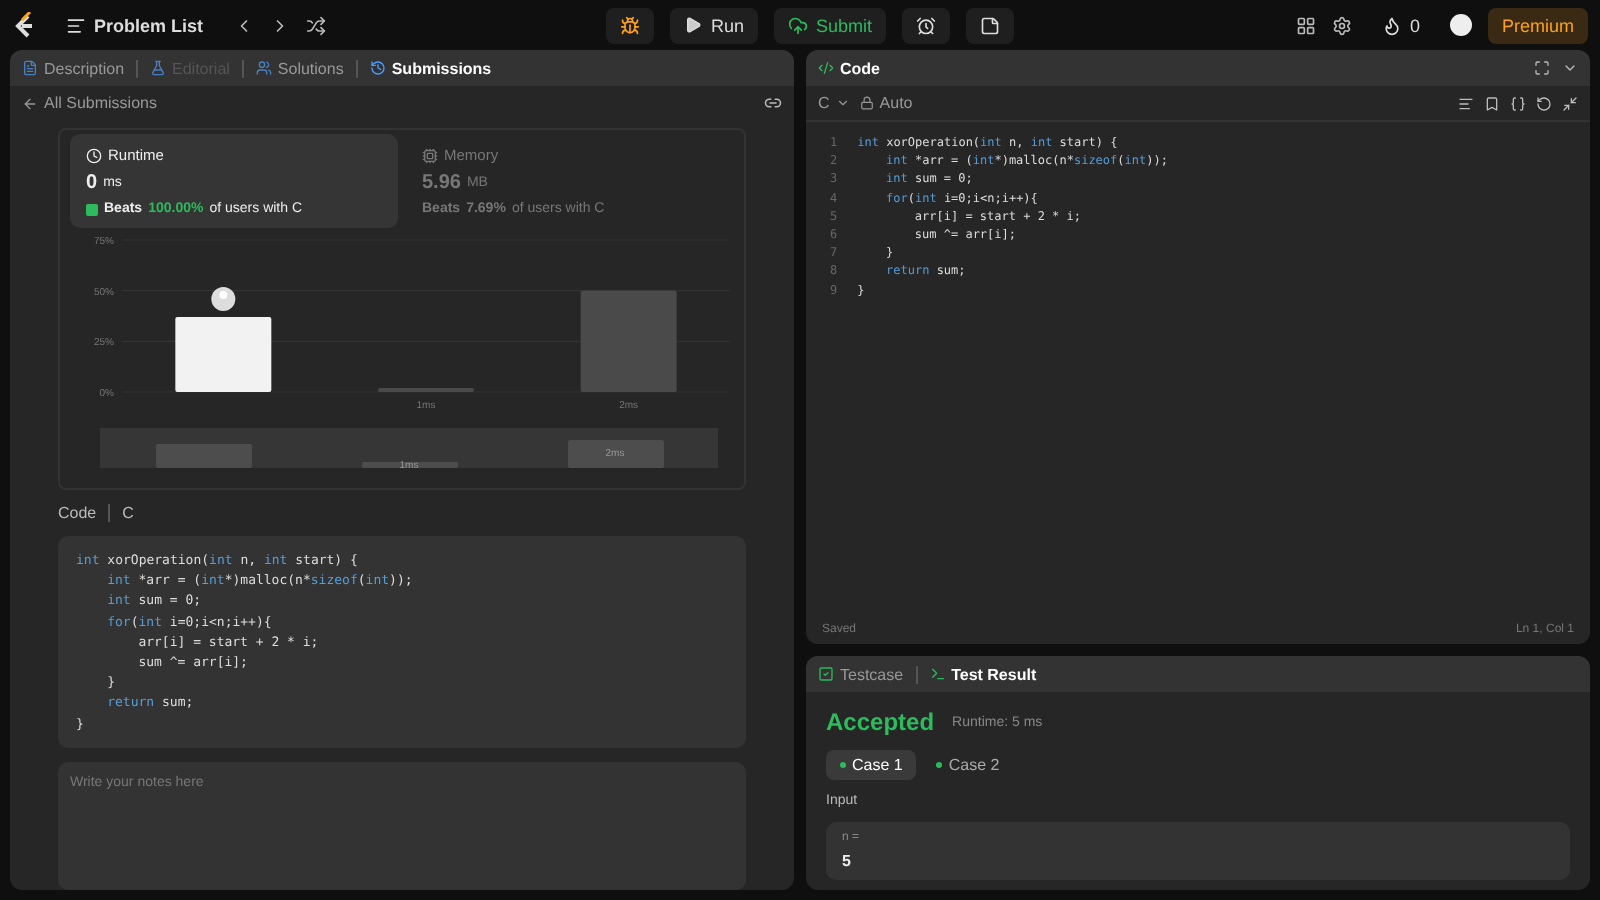 This screenshot has height=900, width=1600. What do you see at coordinates (834, 103) in the screenshot?
I see `language-dropdown: C` at bounding box center [834, 103].